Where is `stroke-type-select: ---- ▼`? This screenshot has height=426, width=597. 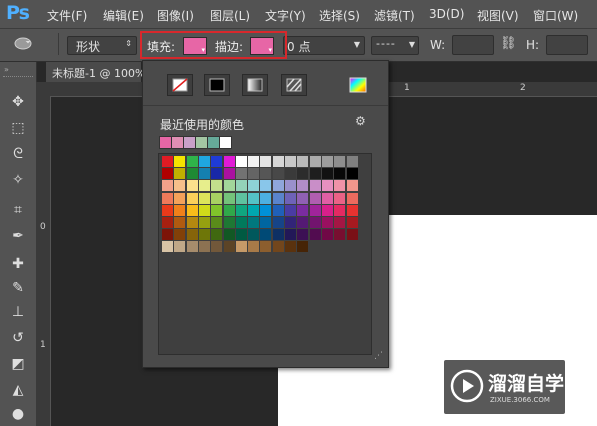
stroke-type-select: ---- ▼ is located at coordinates (395, 45).